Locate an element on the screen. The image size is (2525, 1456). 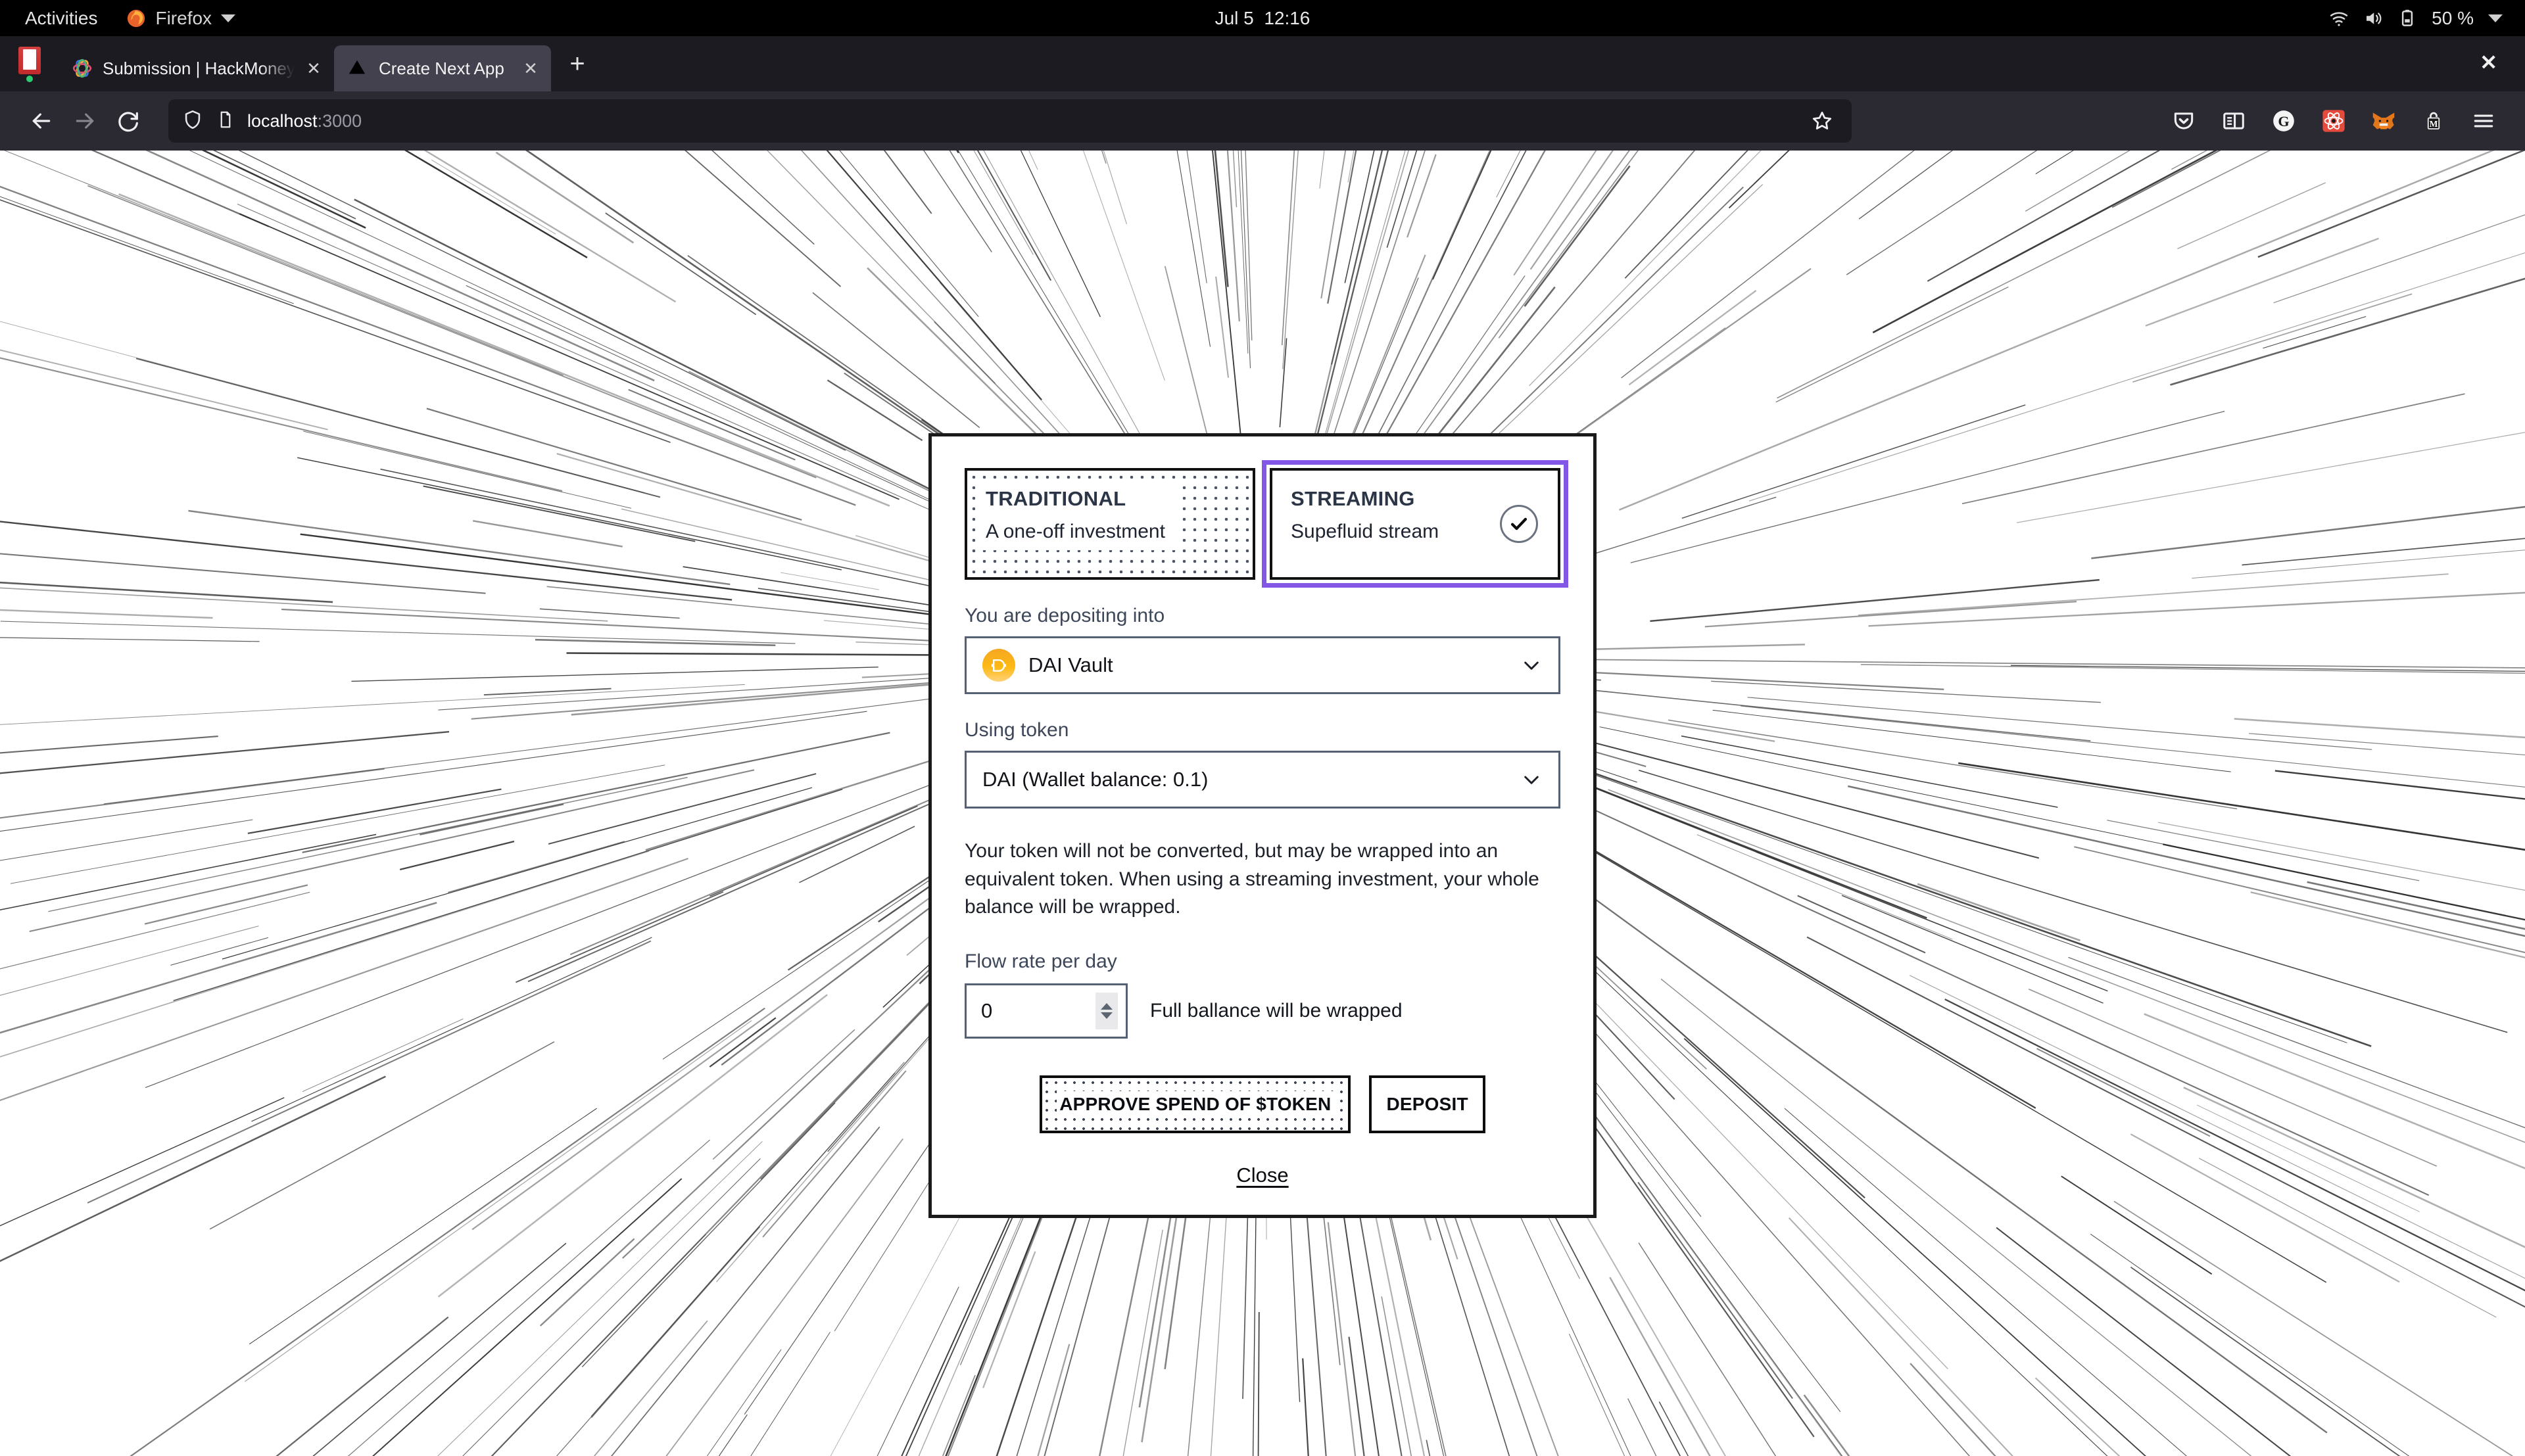
option-subtitle: A one-off investment is located at coordinates (1075, 531).